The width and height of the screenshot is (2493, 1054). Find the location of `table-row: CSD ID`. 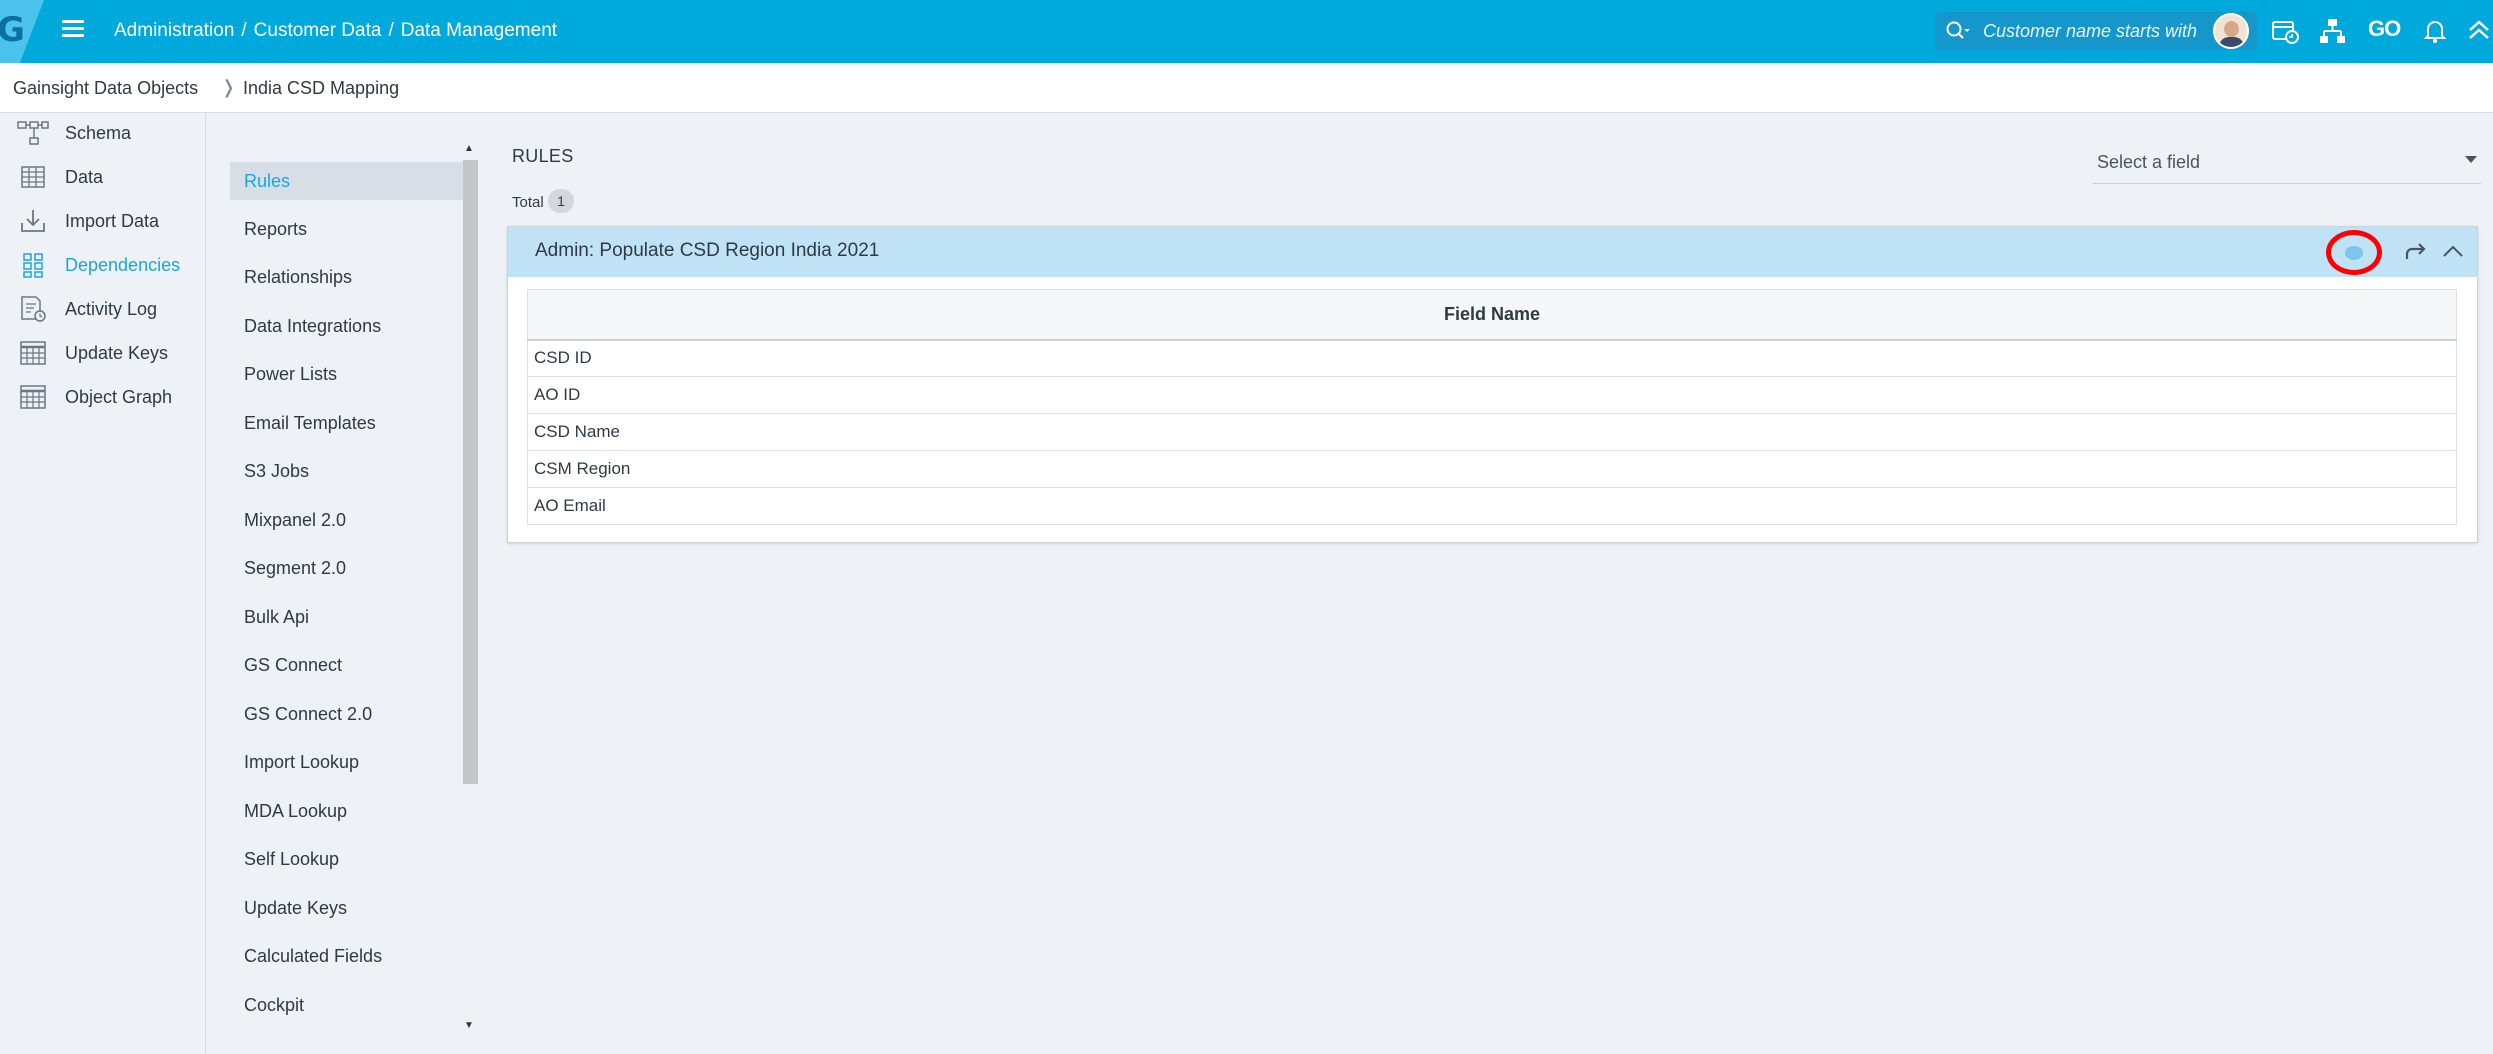

table-row: CSD ID is located at coordinates (1492, 358).